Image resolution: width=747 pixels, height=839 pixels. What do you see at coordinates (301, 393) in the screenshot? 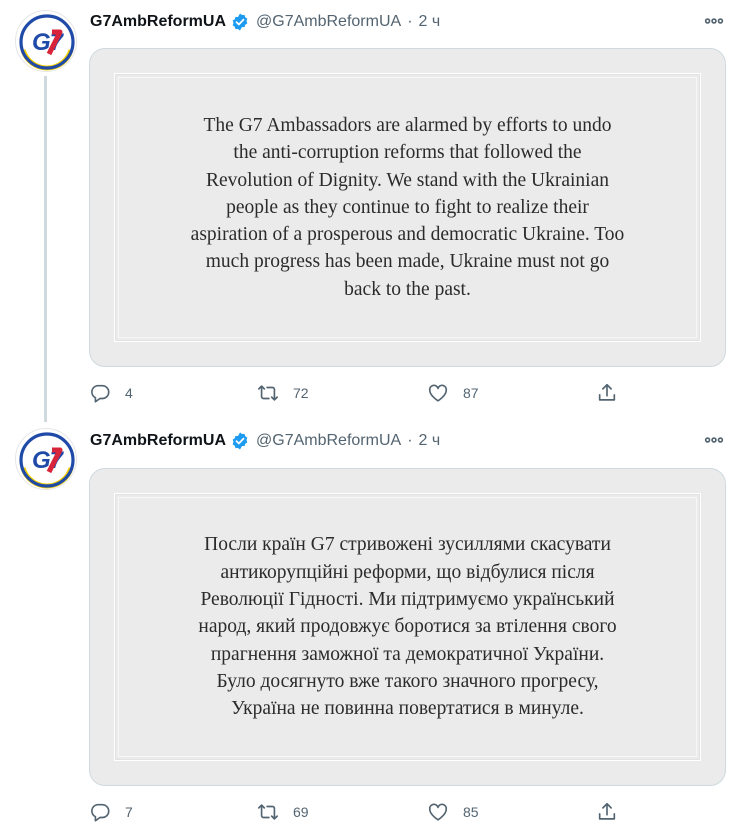
I see `retweet-count: 72` at bounding box center [301, 393].